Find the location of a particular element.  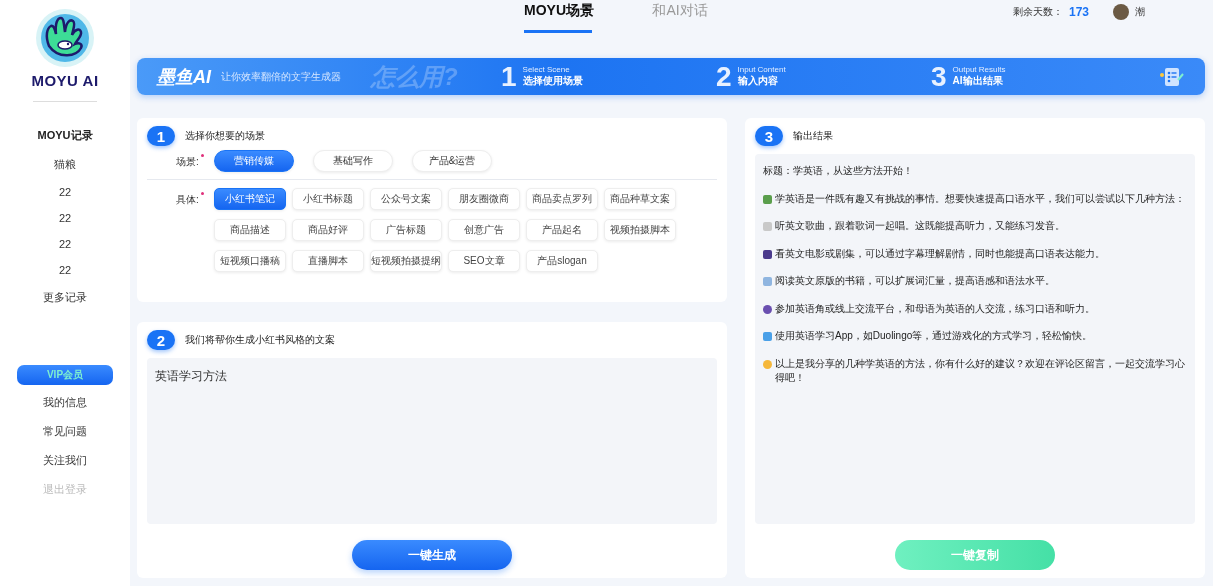

step-number-badge: 2 is located at coordinates (161, 340).